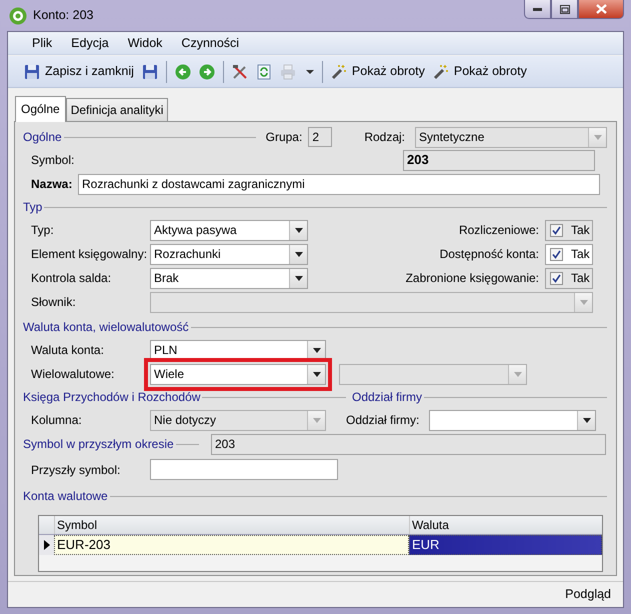 Image resolution: width=631 pixels, height=614 pixels. I want to click on field-label: Zabronione księgowanie:, so click(472, 278).